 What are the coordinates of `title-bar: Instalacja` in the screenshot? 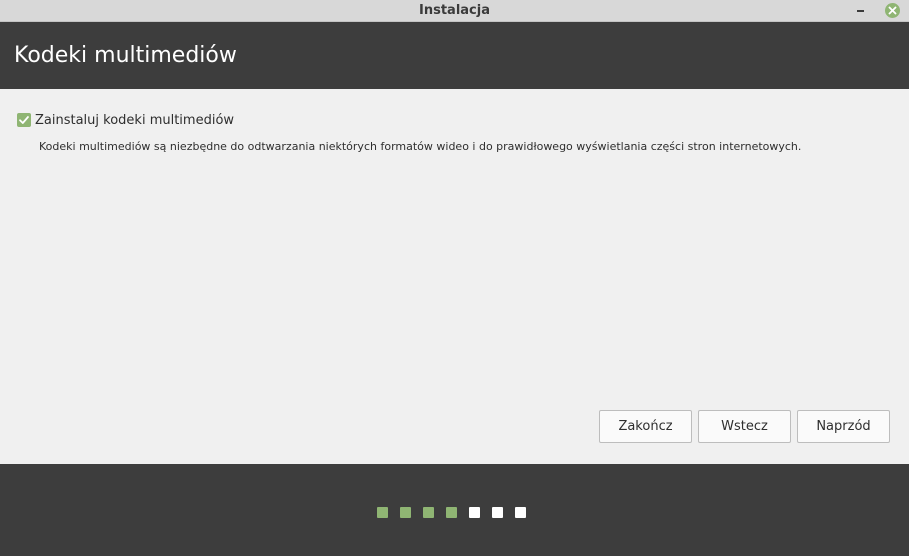 It's located at (454, 11).